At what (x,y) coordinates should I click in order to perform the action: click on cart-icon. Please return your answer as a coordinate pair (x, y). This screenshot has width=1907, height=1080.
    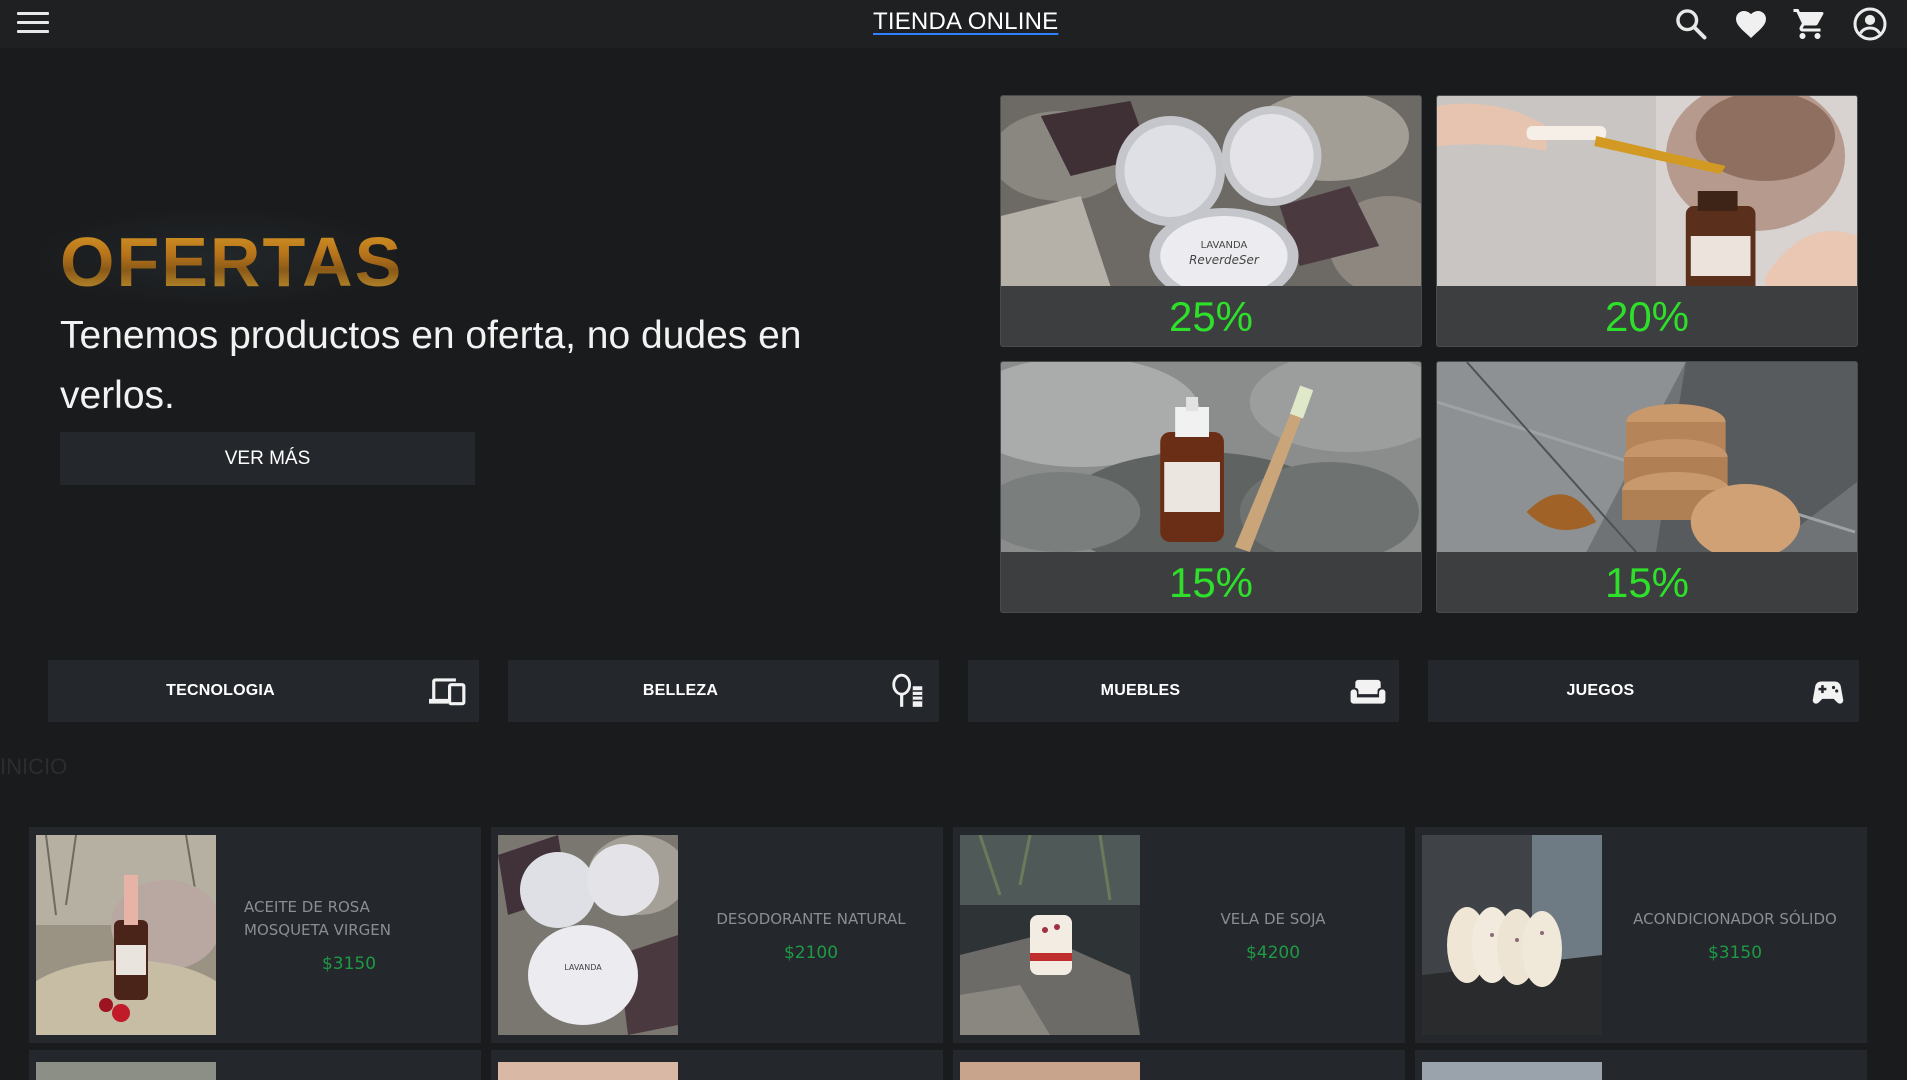
    Looking at the image, I should click on (1810, 24).